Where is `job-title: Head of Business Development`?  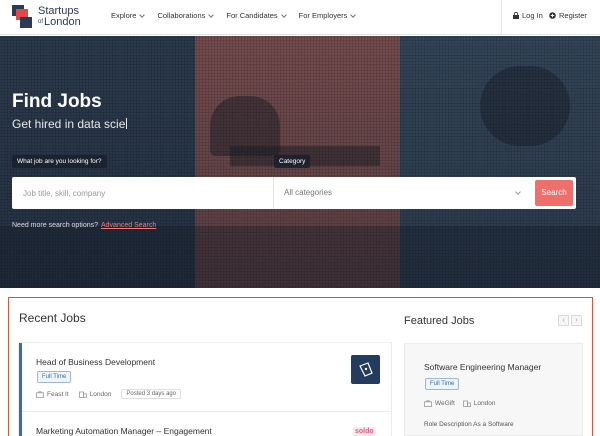
job-title: Head of Business Development is located at coordinates (95, 362).